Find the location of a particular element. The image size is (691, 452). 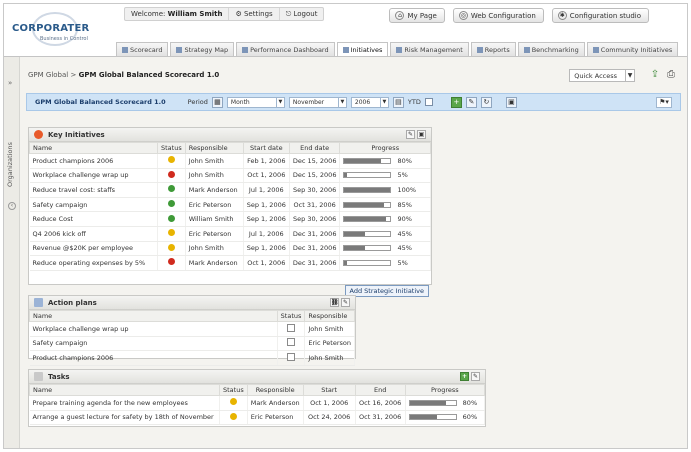

view-icon: ▣ is located at coordinates (511, 102).